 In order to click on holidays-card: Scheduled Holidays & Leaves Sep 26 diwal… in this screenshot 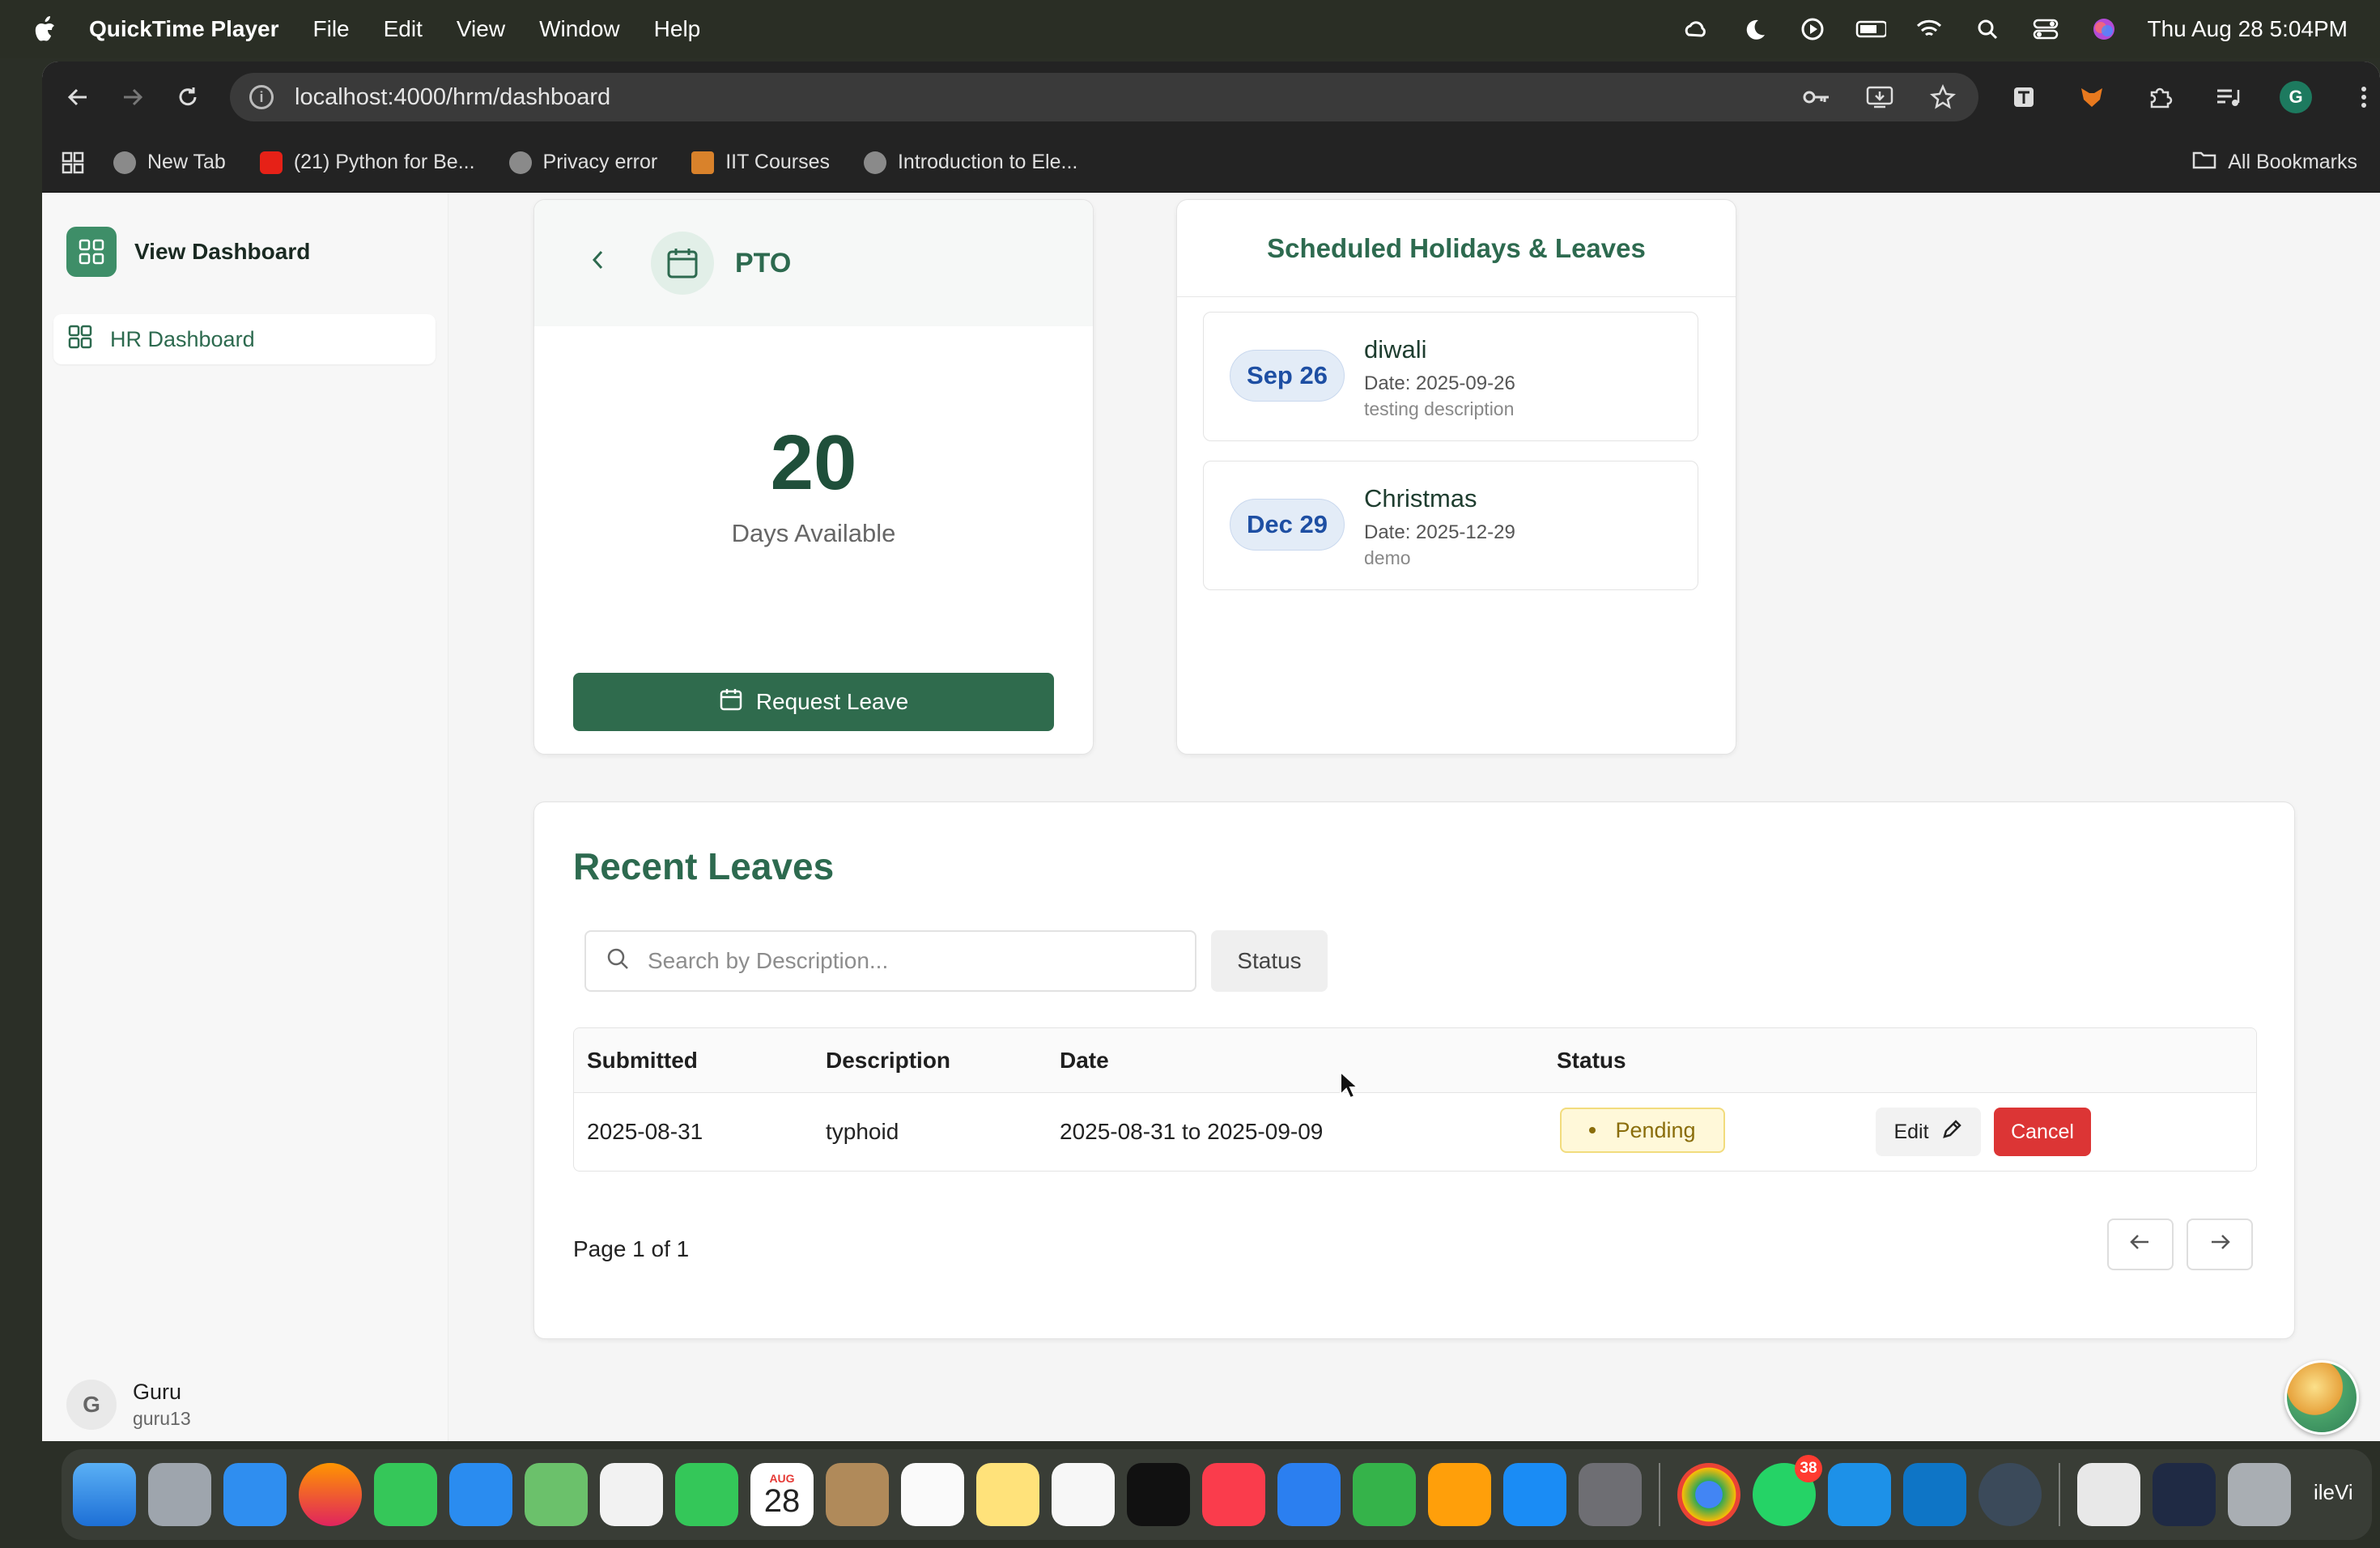, I will do `click(1456, 477)`.